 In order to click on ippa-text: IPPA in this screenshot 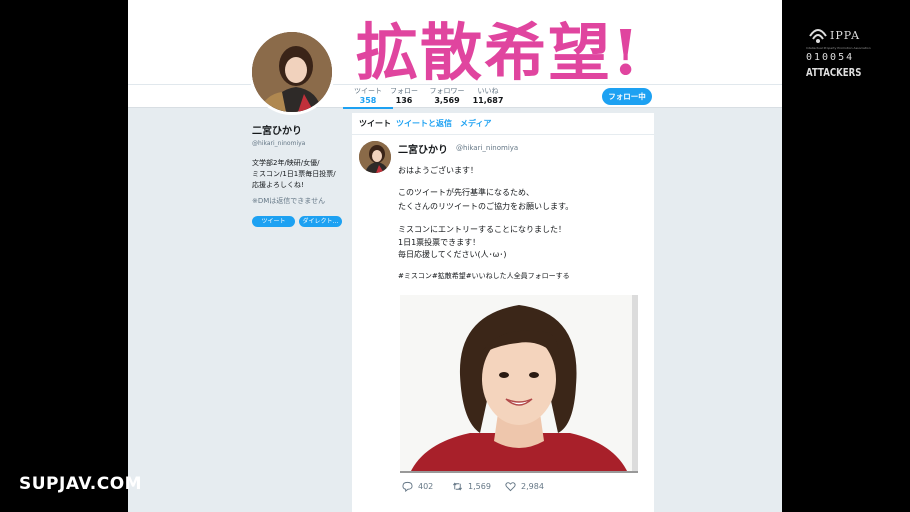, I will do `click(845, 35)`.